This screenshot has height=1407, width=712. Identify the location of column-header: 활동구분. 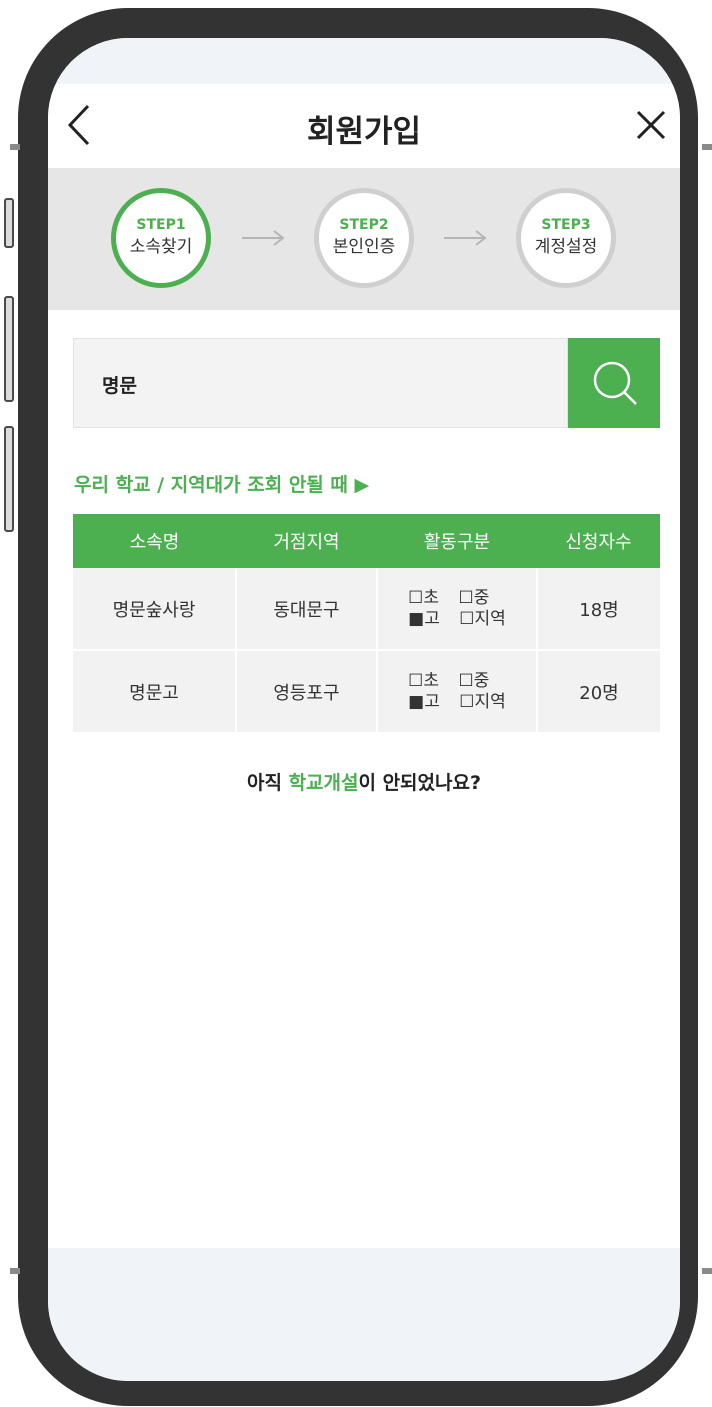
(457, 541).